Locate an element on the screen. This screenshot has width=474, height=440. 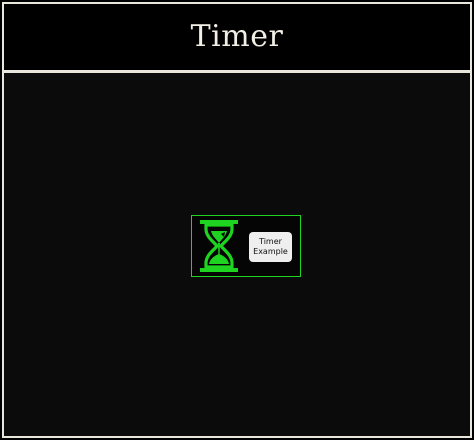
timer-label-line2: Example is located at coordinates (270, 251).